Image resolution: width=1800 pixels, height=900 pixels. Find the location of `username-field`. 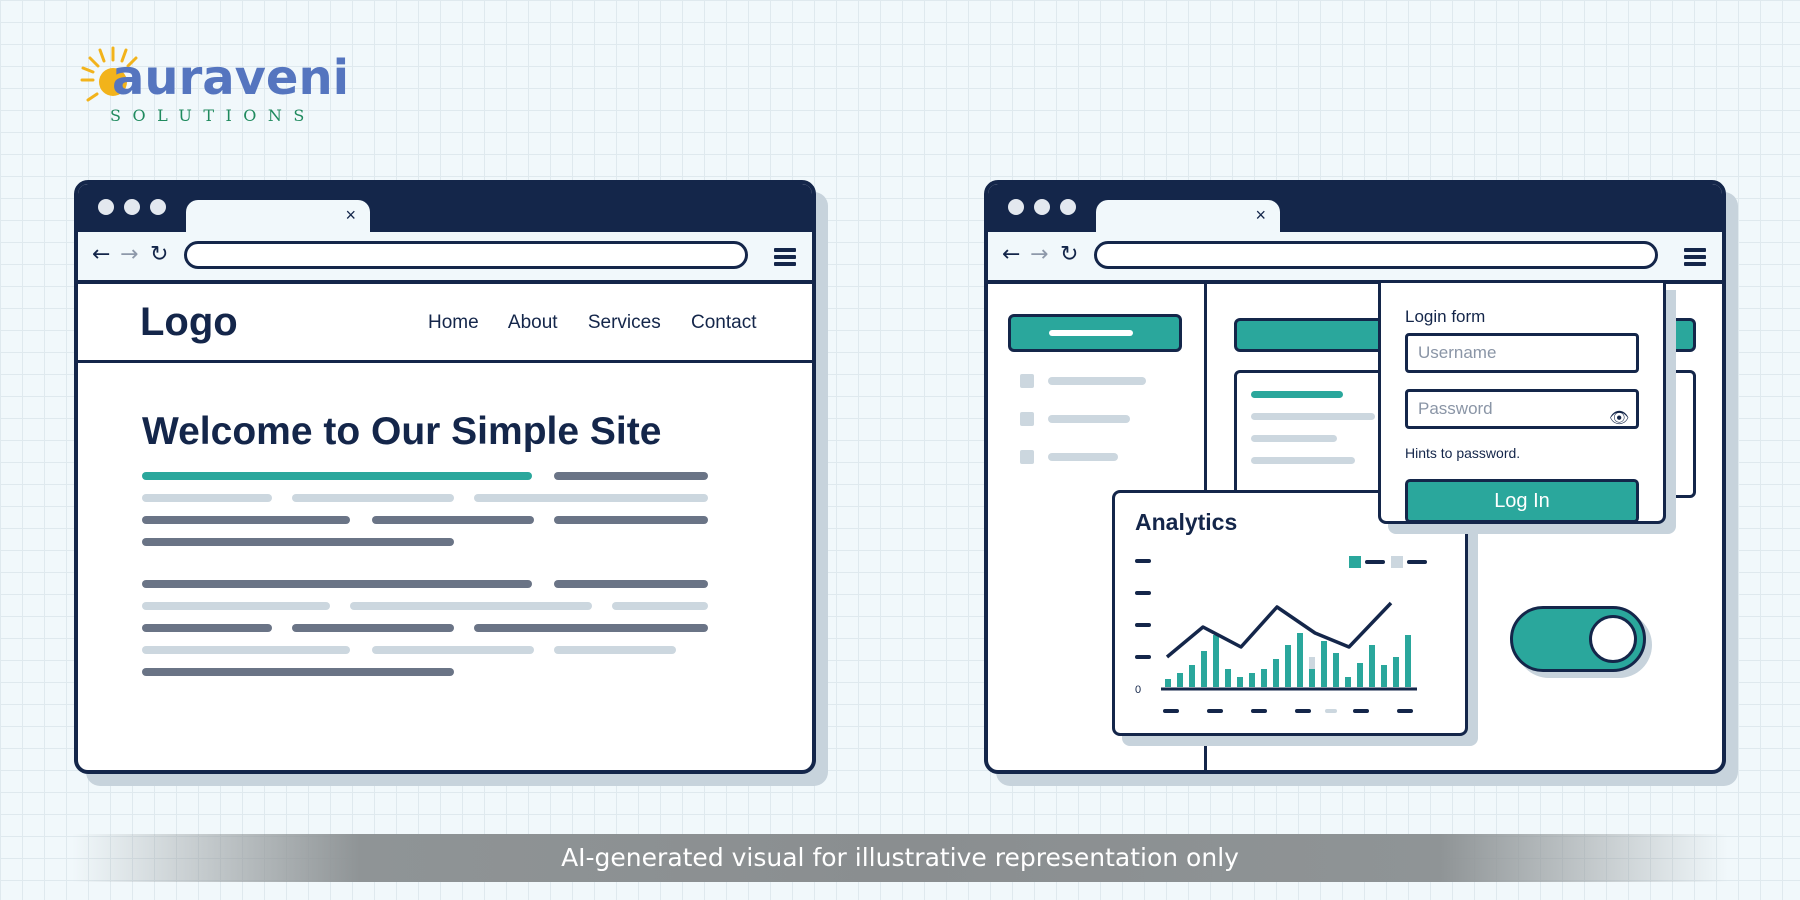

username-field is located at coordinates (1522, 353).